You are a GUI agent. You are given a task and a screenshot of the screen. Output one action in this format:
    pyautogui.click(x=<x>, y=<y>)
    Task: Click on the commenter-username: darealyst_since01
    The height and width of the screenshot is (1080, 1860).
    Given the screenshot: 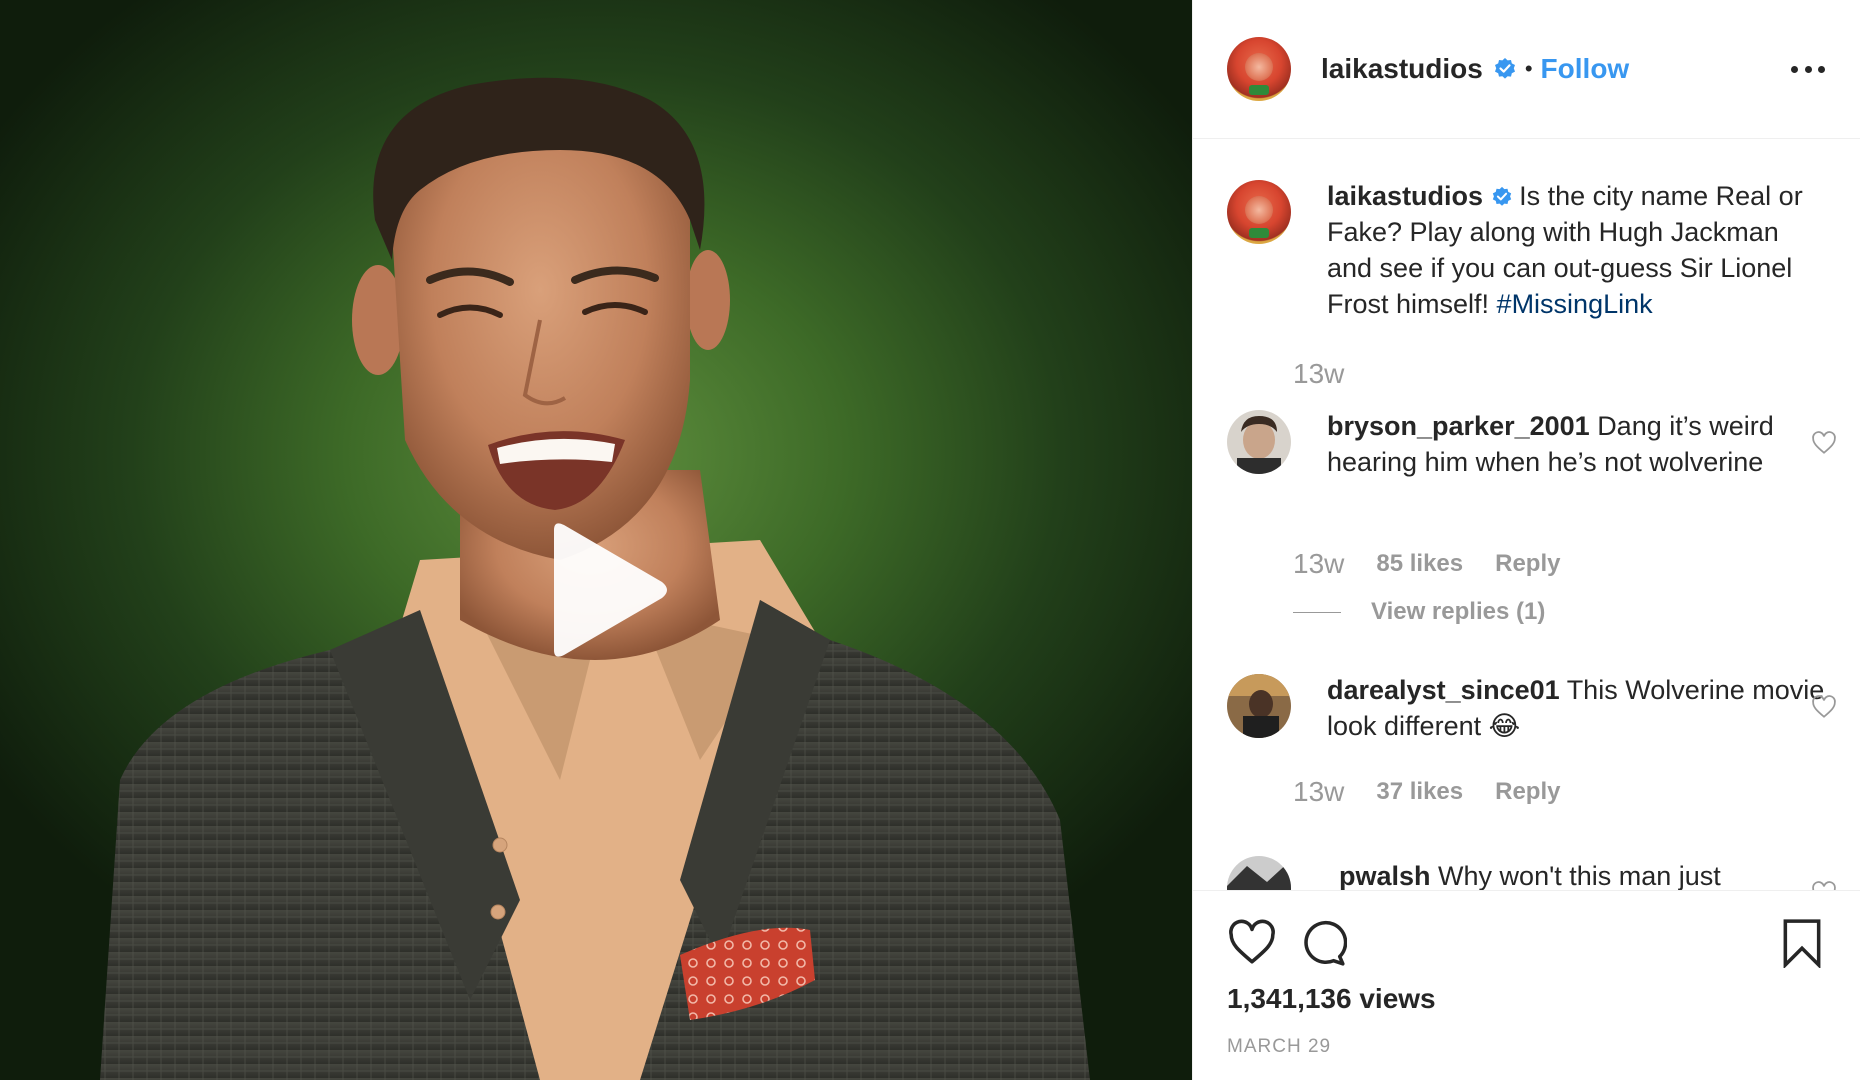 What is the action you would take?
    pyautogui.click(x=1443, y=690)
    